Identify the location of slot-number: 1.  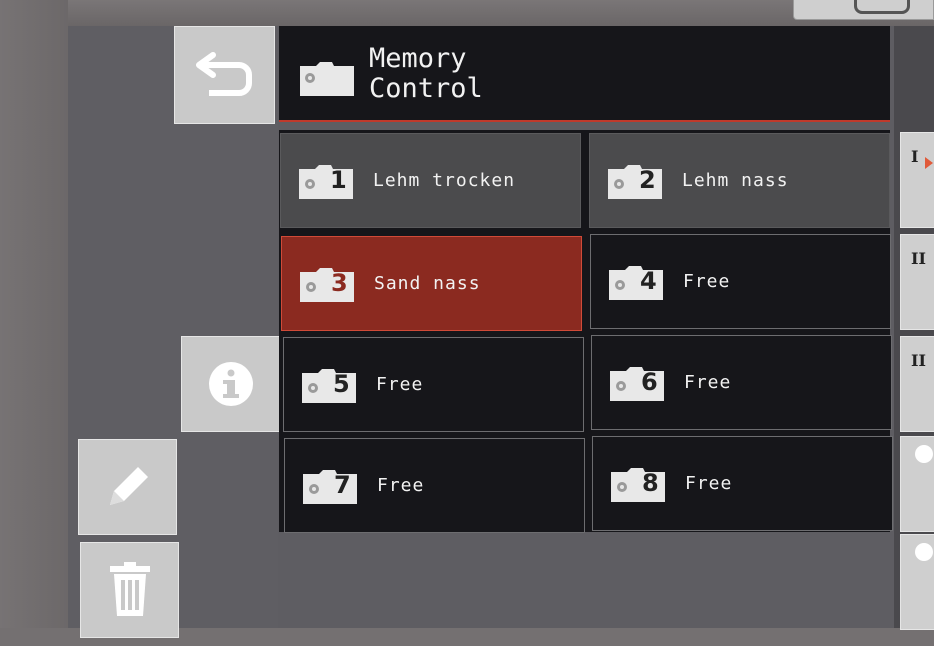
(338, 179).